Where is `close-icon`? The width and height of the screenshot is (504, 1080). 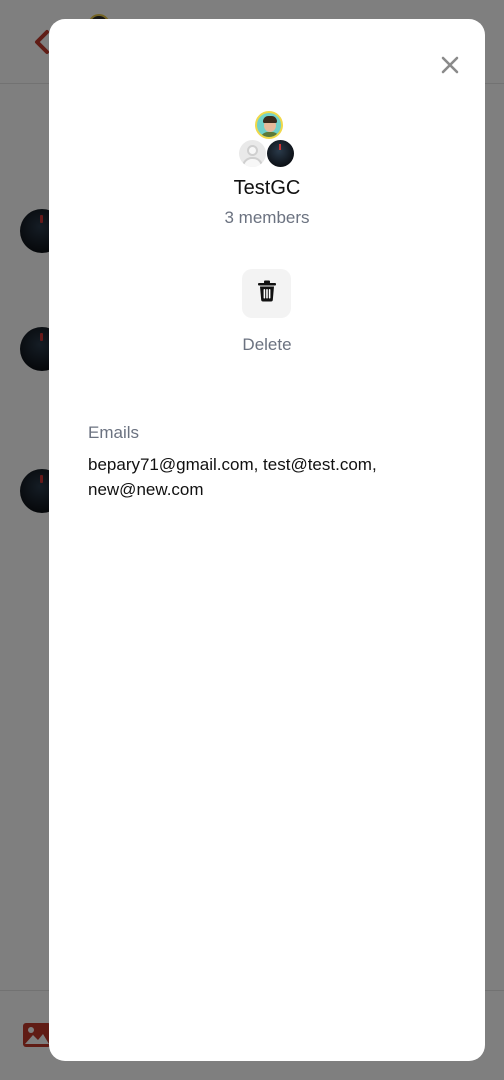
close-icon is located at coordinates (450, 67).